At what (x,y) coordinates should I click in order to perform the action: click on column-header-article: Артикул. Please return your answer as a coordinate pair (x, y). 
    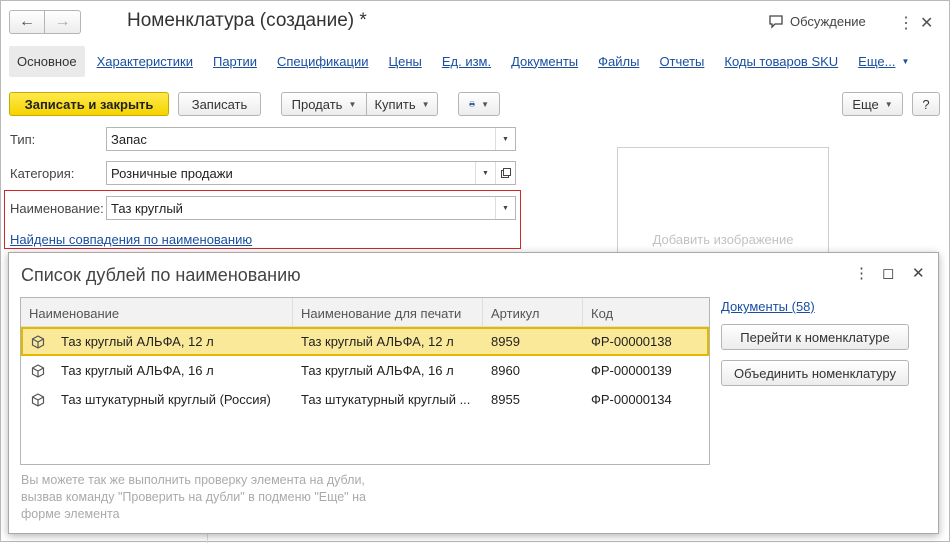
    Looking at the image, I should click on (533, 312).